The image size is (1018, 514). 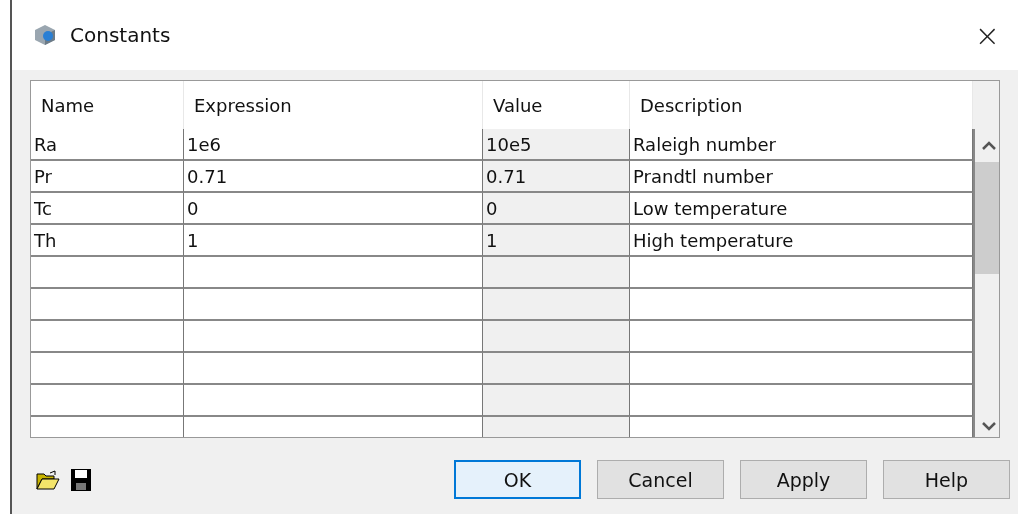 What do you see at coordinates (333, 105) in the screenshot?
I see `column-header: Expression` at bounding box center [333, 105].